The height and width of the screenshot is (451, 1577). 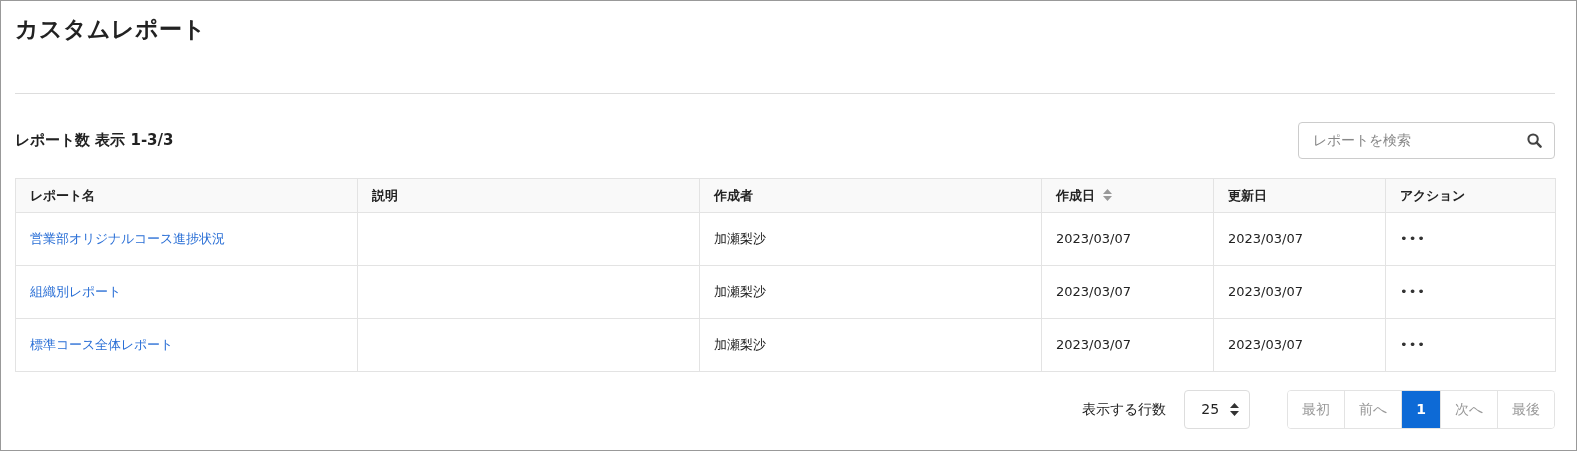 What do you see at coordinates (1217, 409) in the screenshot?
I see `rows-per-page-select: 25` at bounding box center [1217, 409].